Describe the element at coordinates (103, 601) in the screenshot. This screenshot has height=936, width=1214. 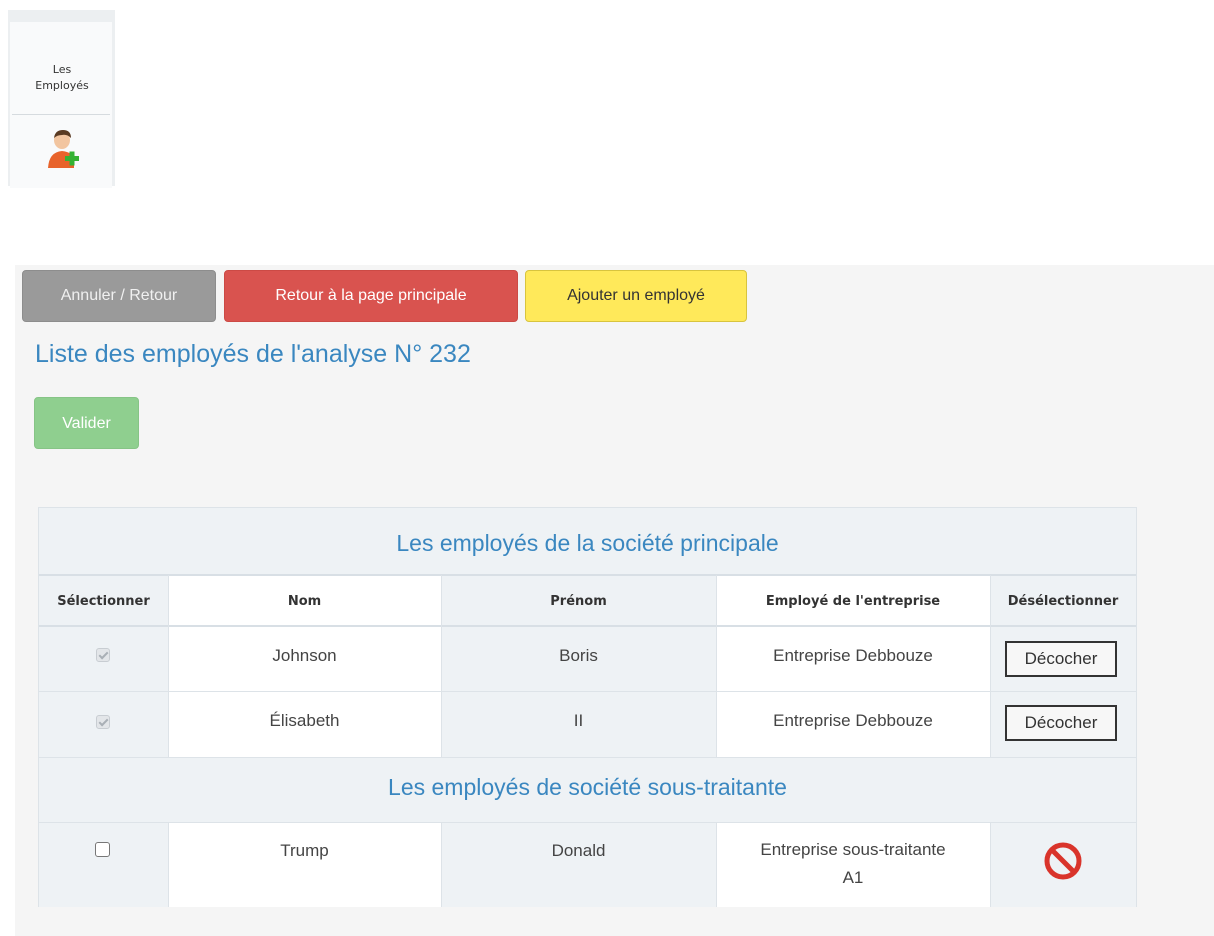
I see `header-select: Sélectionner` at that location.